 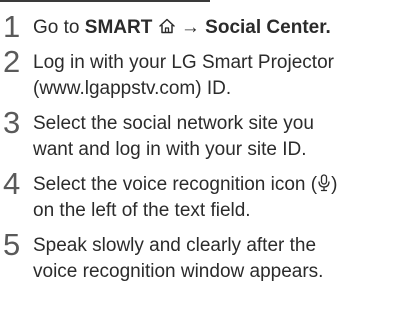 I want to click on social-center-label: Social Center., so click(x=268, y=27).